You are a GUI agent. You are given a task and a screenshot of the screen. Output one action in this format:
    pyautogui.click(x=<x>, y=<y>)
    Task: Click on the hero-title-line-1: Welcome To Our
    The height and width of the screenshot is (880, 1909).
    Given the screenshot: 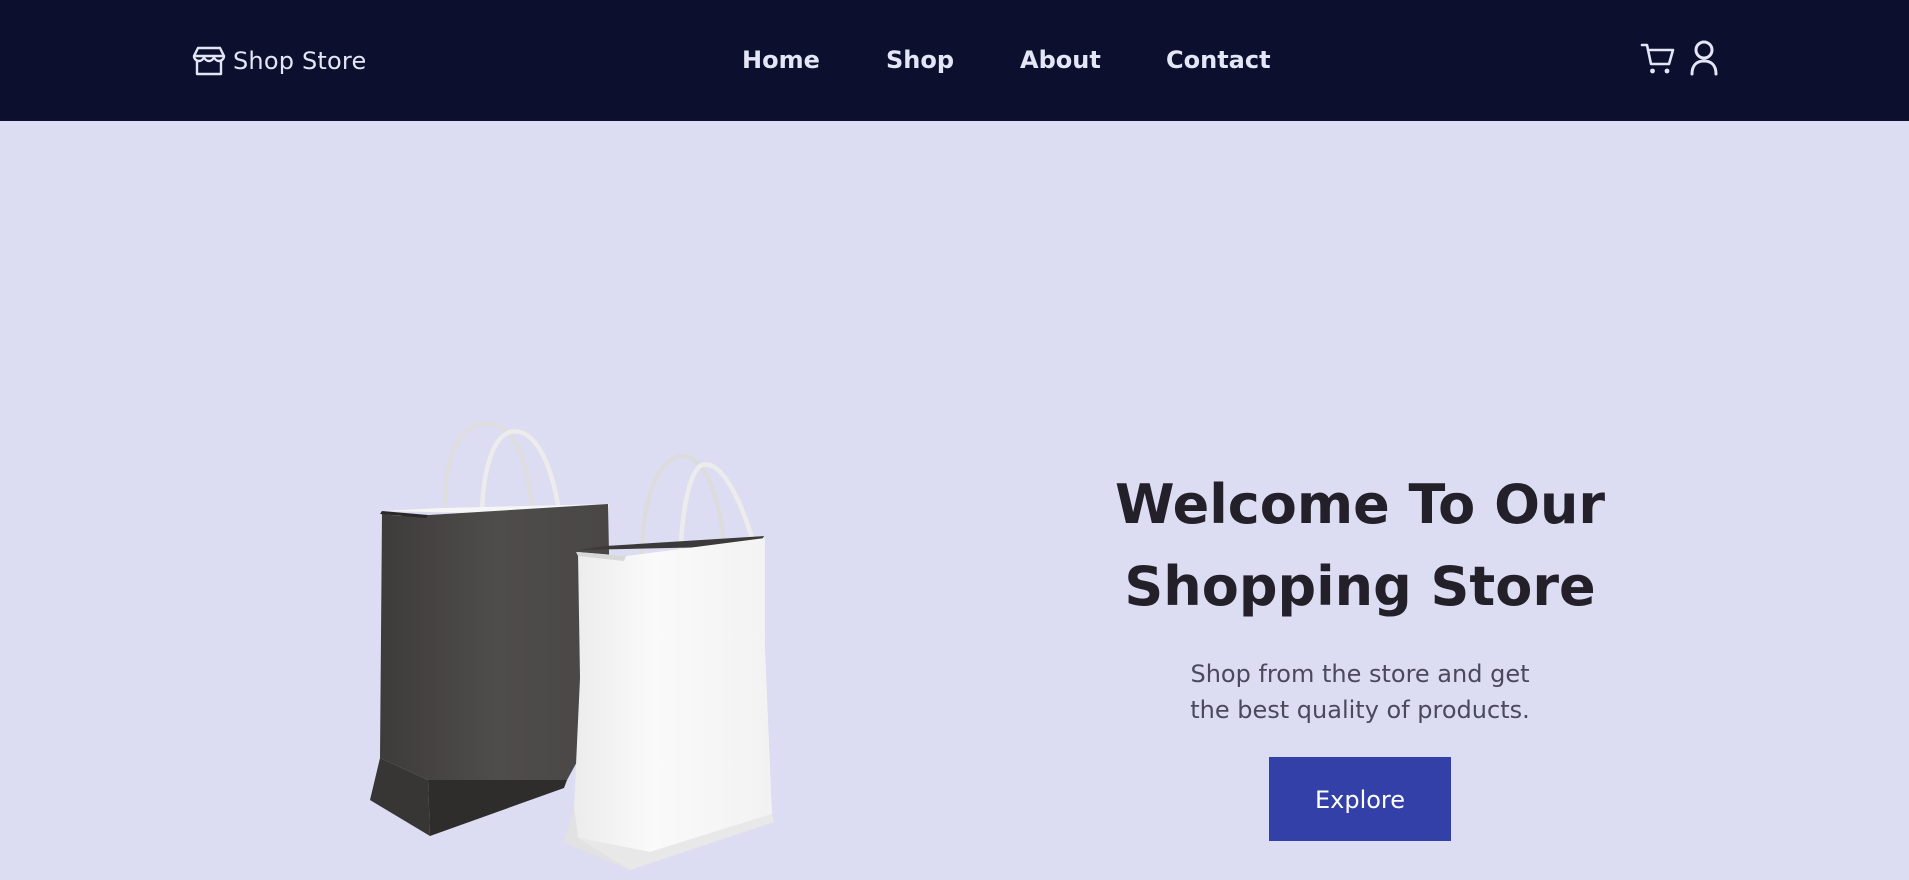 What is the action you would take?
    pyautogui.click(x=1360, y=504)
    